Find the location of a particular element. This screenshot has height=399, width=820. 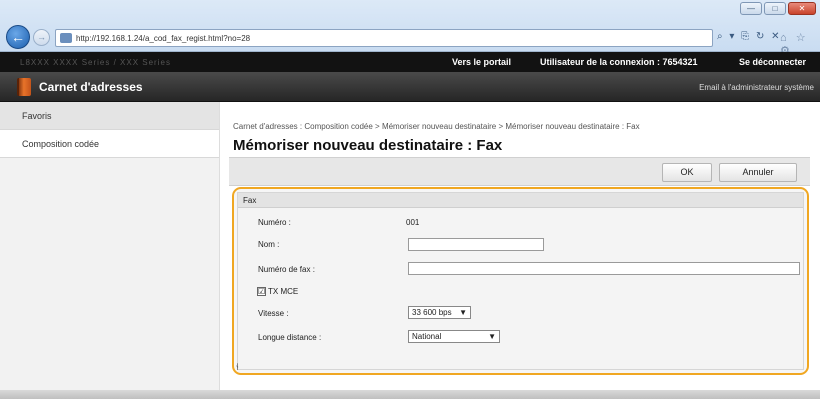

vitesse-value: 33 600 bps is located at coordinates (432, 312).